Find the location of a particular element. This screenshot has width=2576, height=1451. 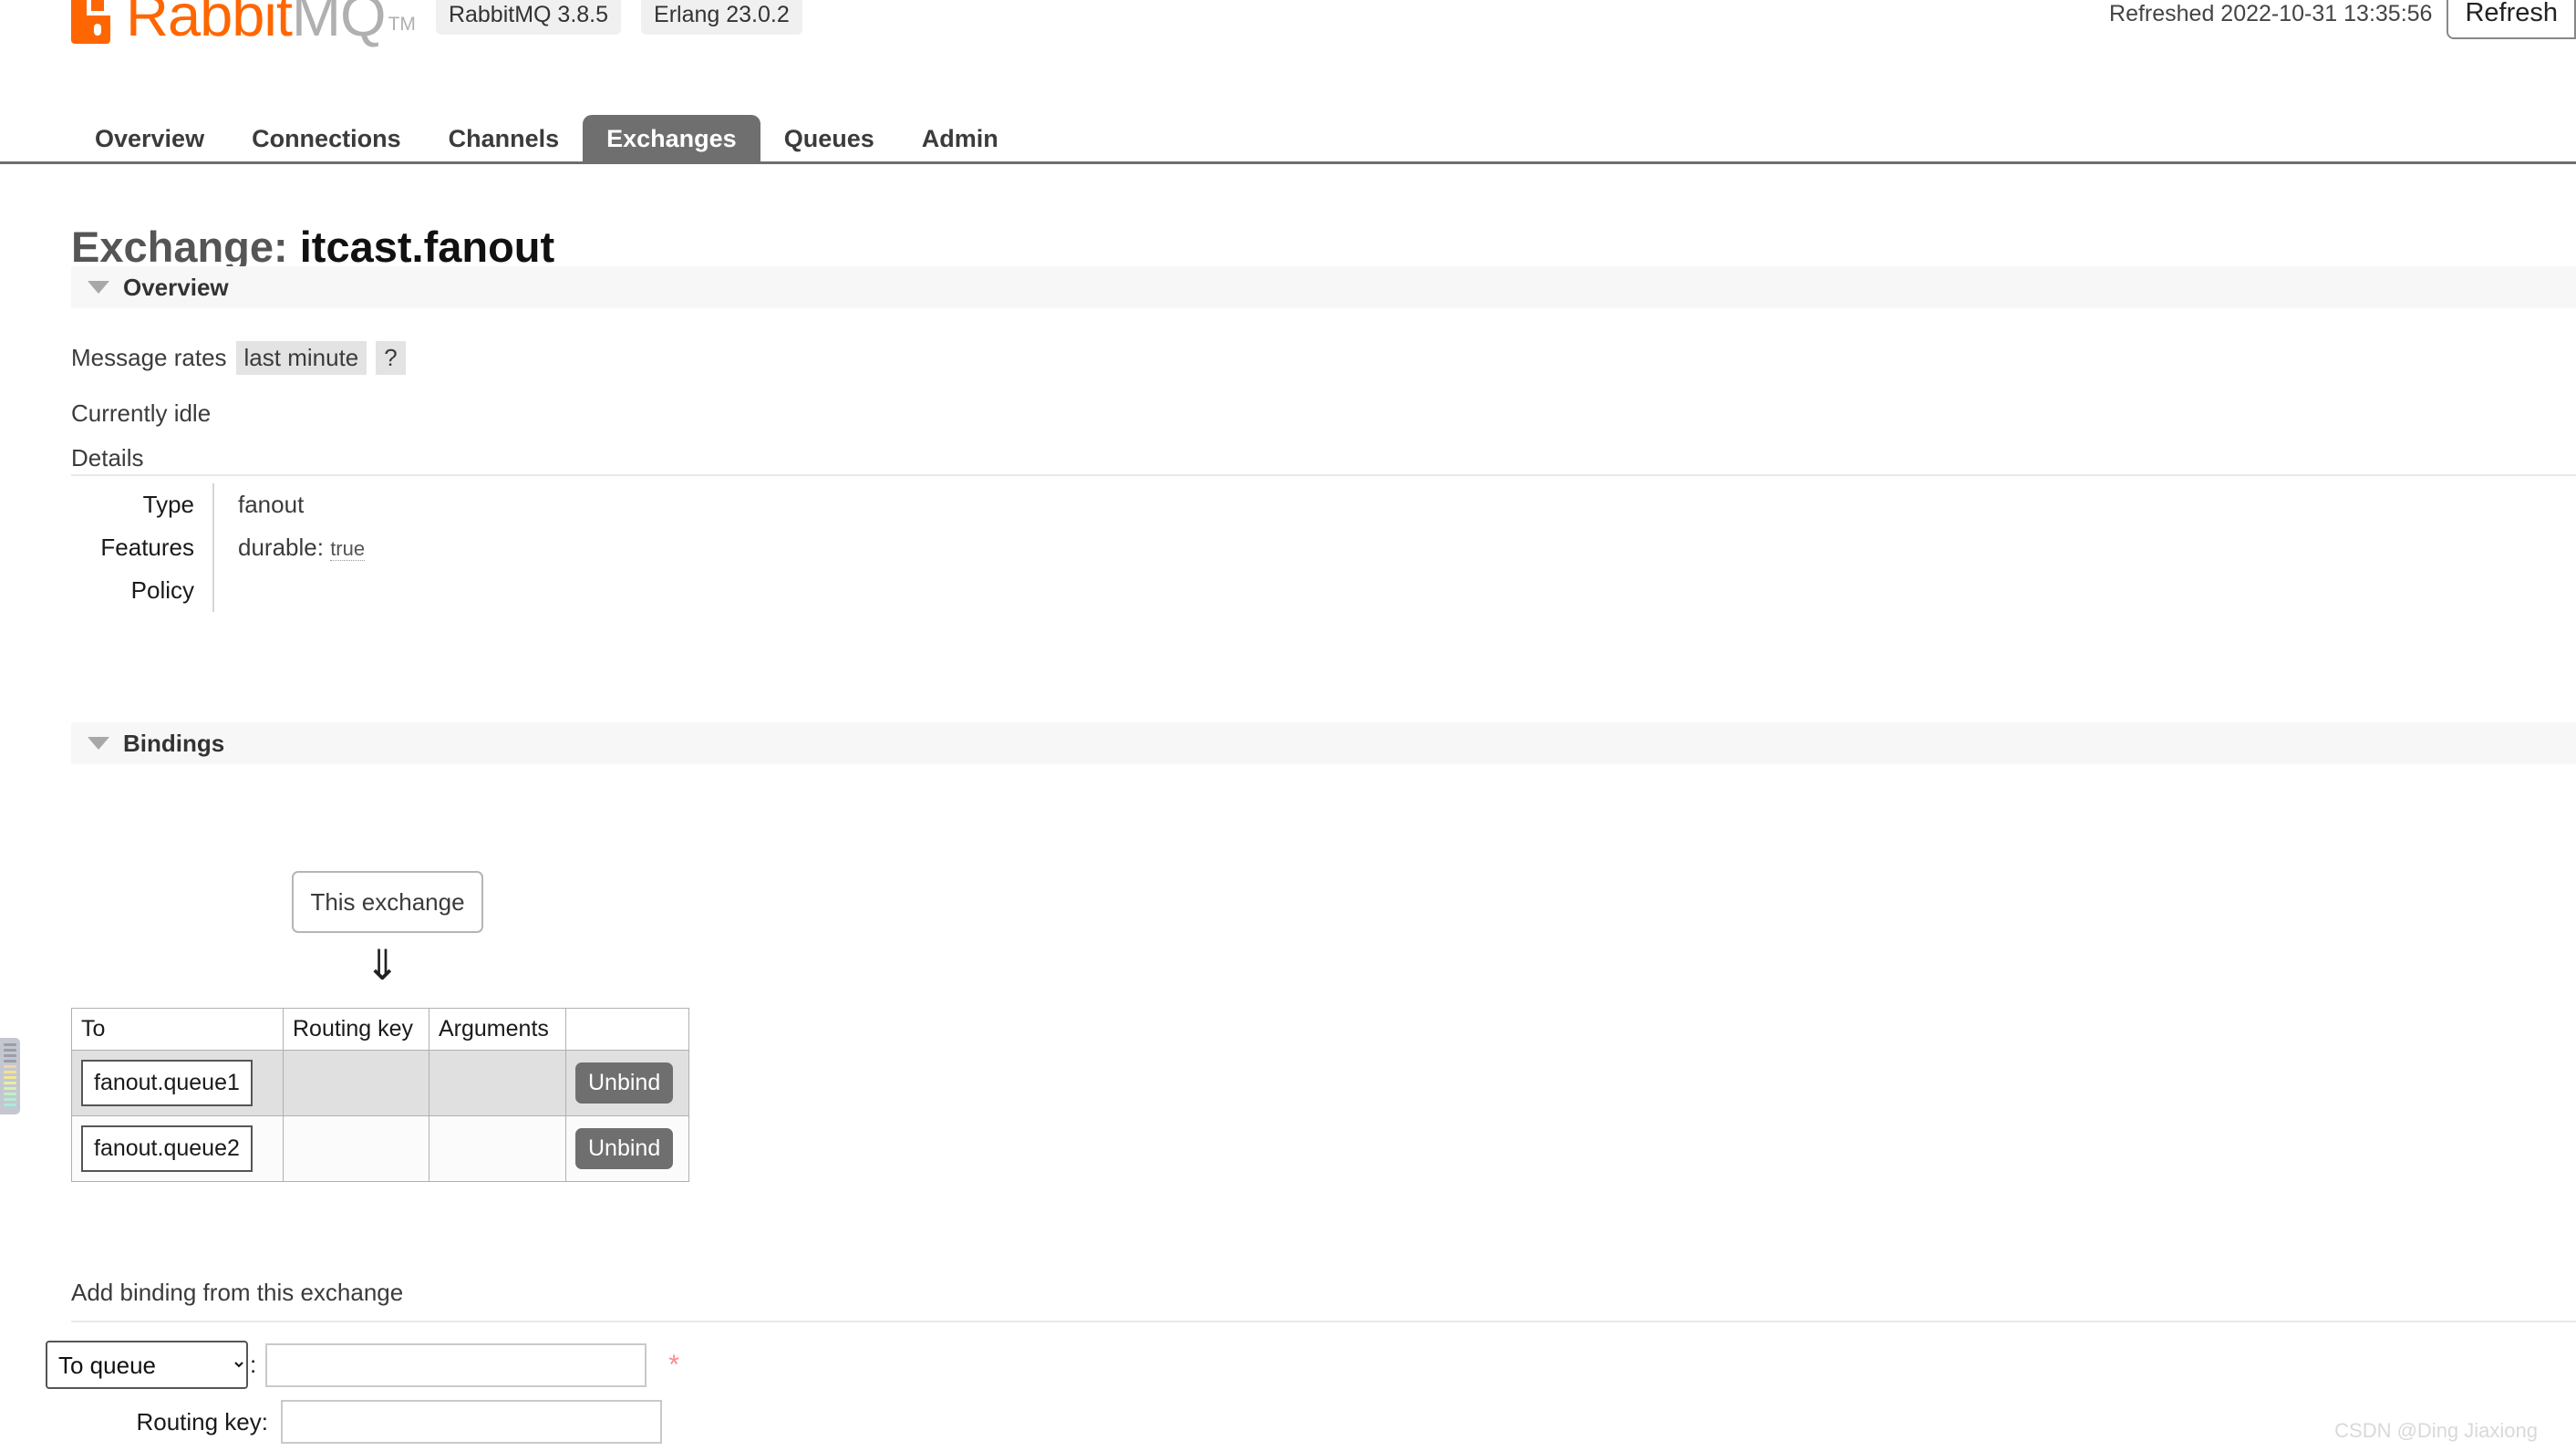

double-down-arrow-icon: ⇓ is located at coordinates (382, 965).